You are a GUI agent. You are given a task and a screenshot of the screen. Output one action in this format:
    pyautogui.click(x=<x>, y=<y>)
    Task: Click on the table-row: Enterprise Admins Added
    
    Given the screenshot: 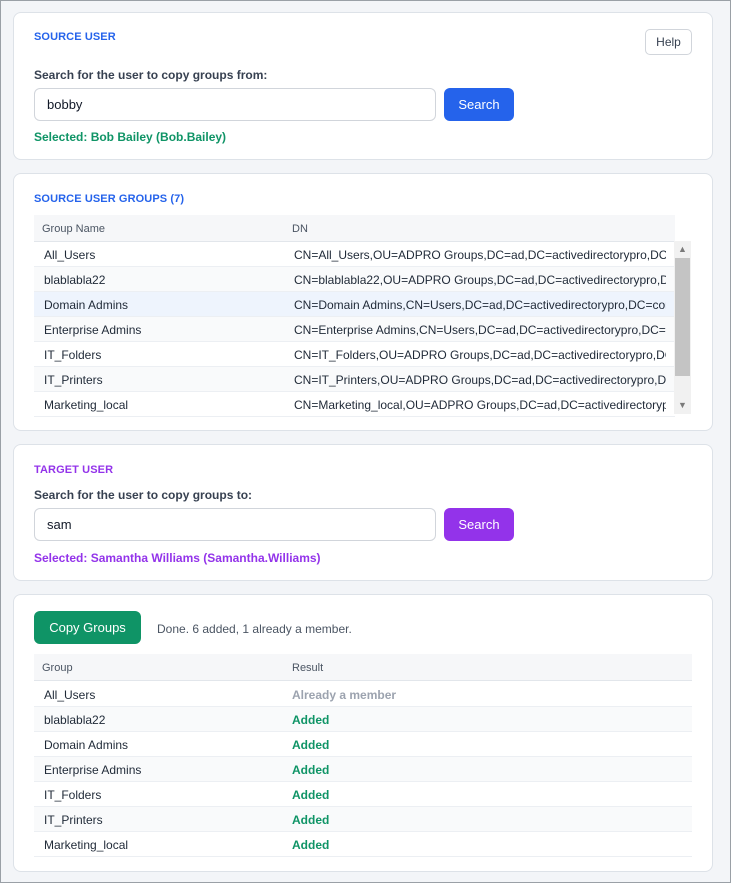 What is the action you would take?
    pyautogui.click(x=363, y=769)
    